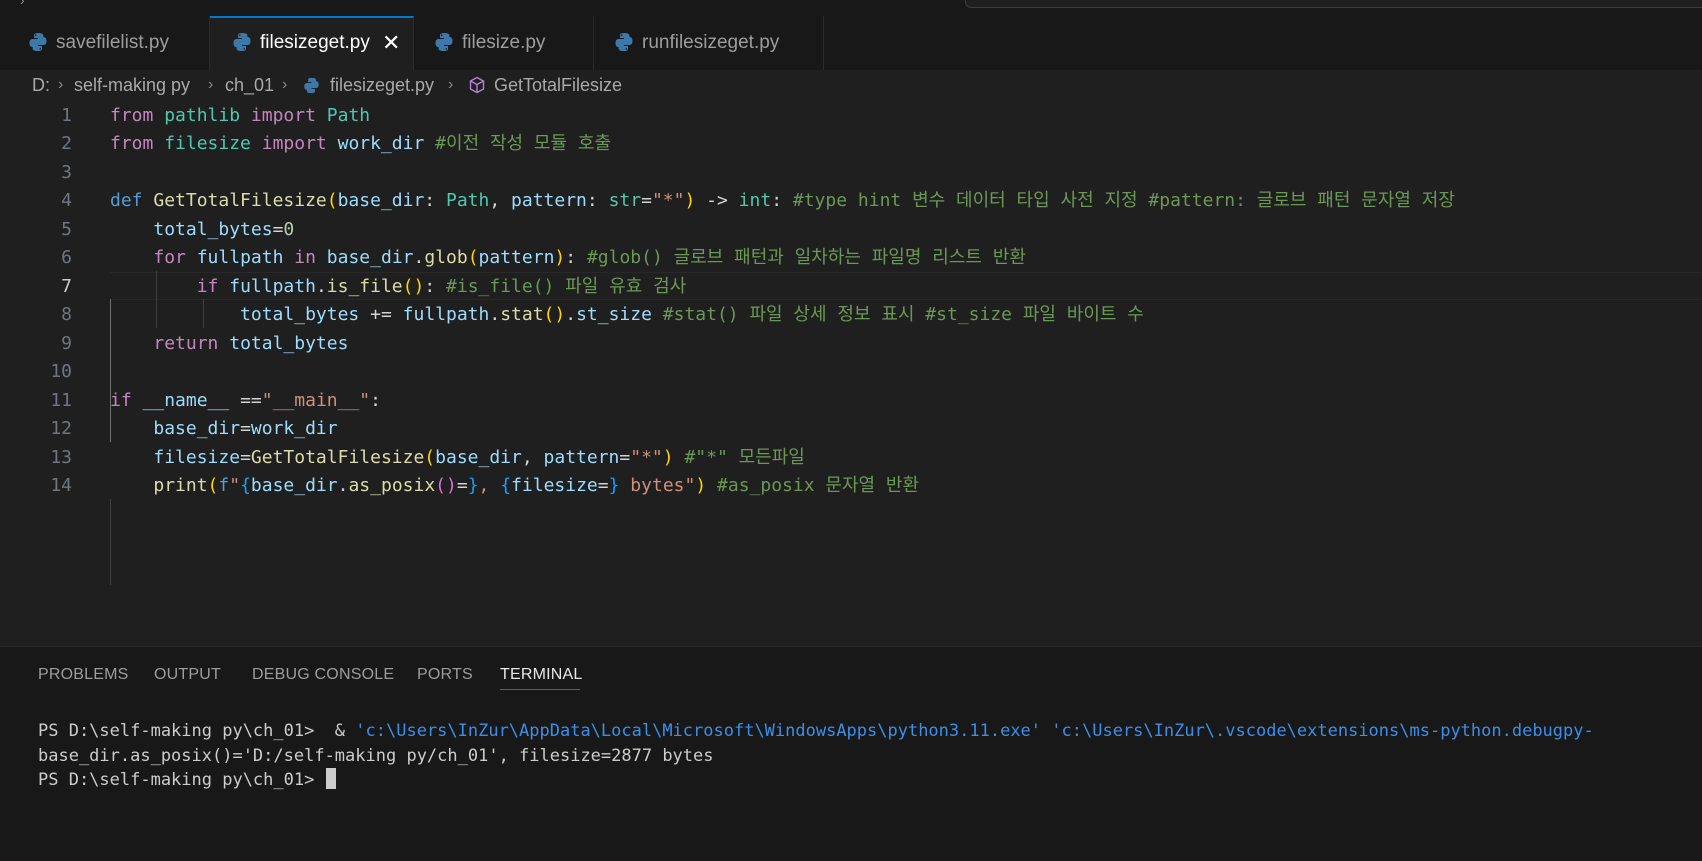  I want to click on tab-output: OUTPUT, so click(187, 675).